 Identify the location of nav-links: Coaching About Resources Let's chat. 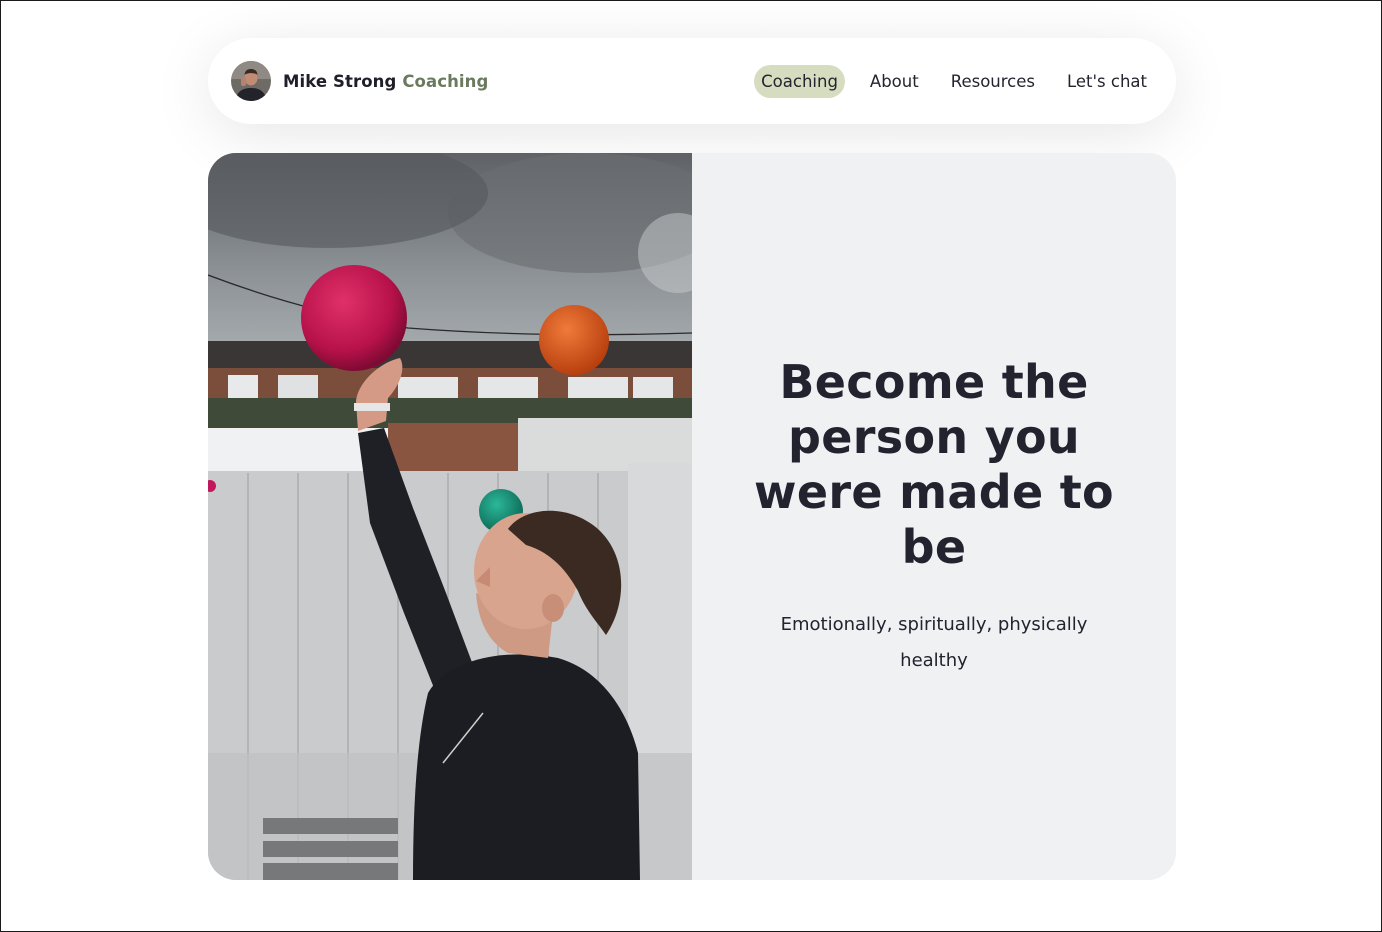
(954, 81).